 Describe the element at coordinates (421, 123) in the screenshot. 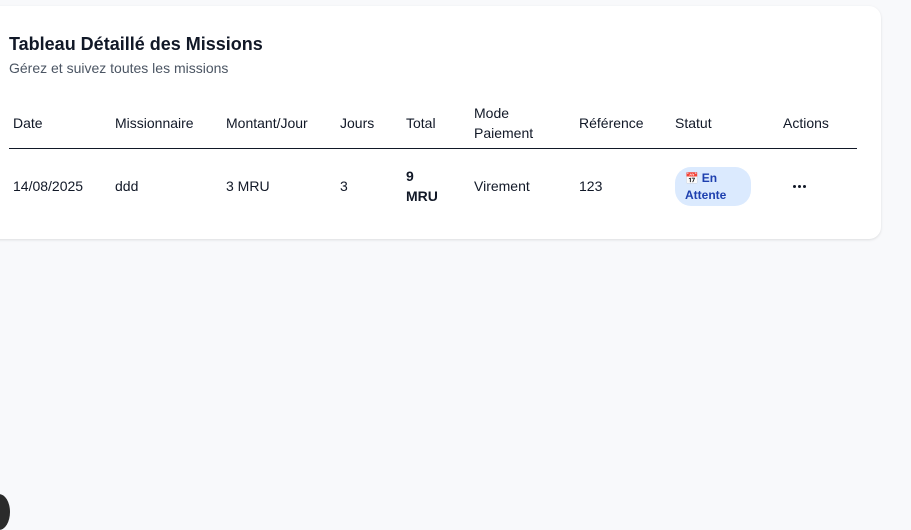

I see `header-total: Total` at that location.